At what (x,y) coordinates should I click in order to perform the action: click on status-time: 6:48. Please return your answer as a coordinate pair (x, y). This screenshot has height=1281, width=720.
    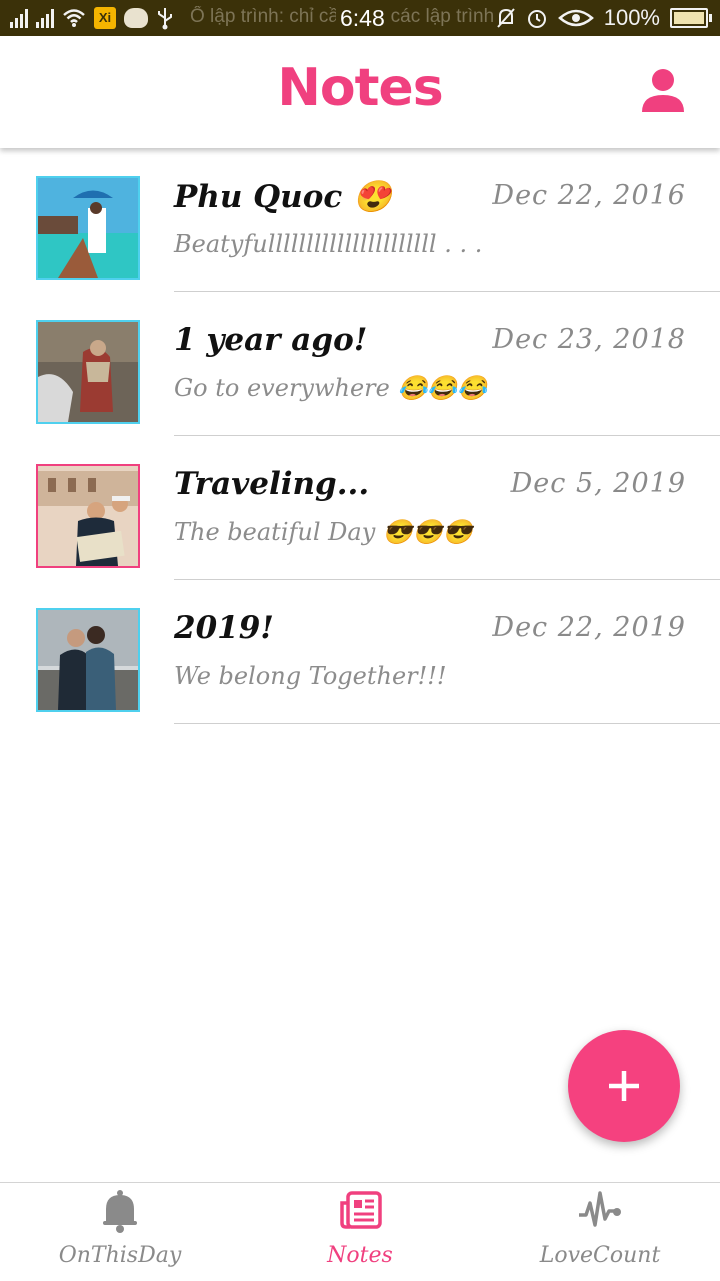
    Looking at the image, I should click on (362, 18).